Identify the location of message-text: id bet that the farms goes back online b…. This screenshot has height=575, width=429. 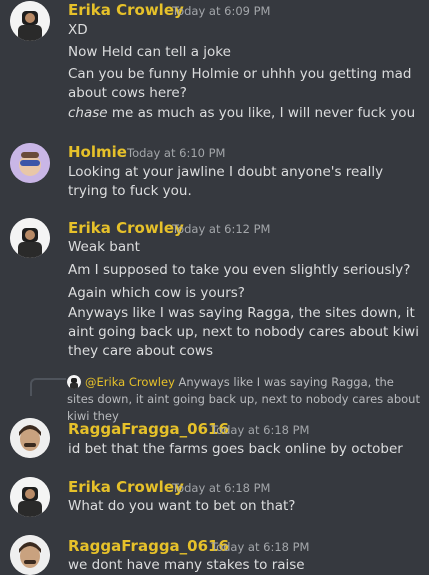
(235, 449).